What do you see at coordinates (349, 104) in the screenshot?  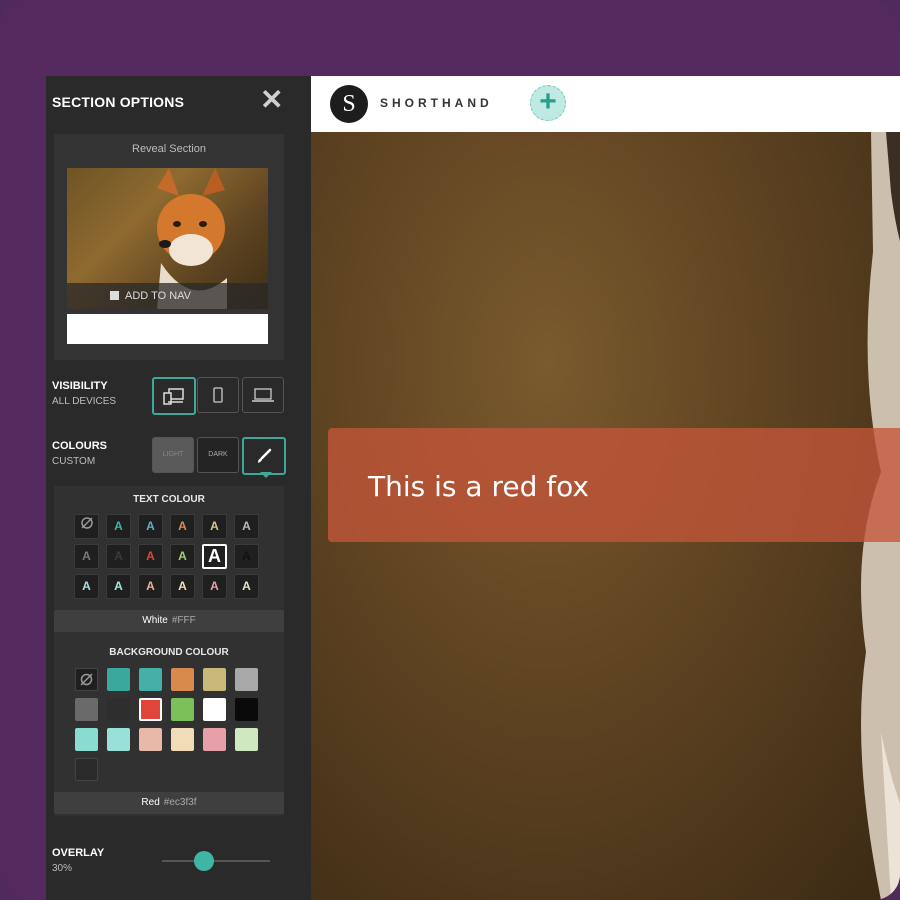 I see `shorthand-logo: S` at bounding box center [349, 104].